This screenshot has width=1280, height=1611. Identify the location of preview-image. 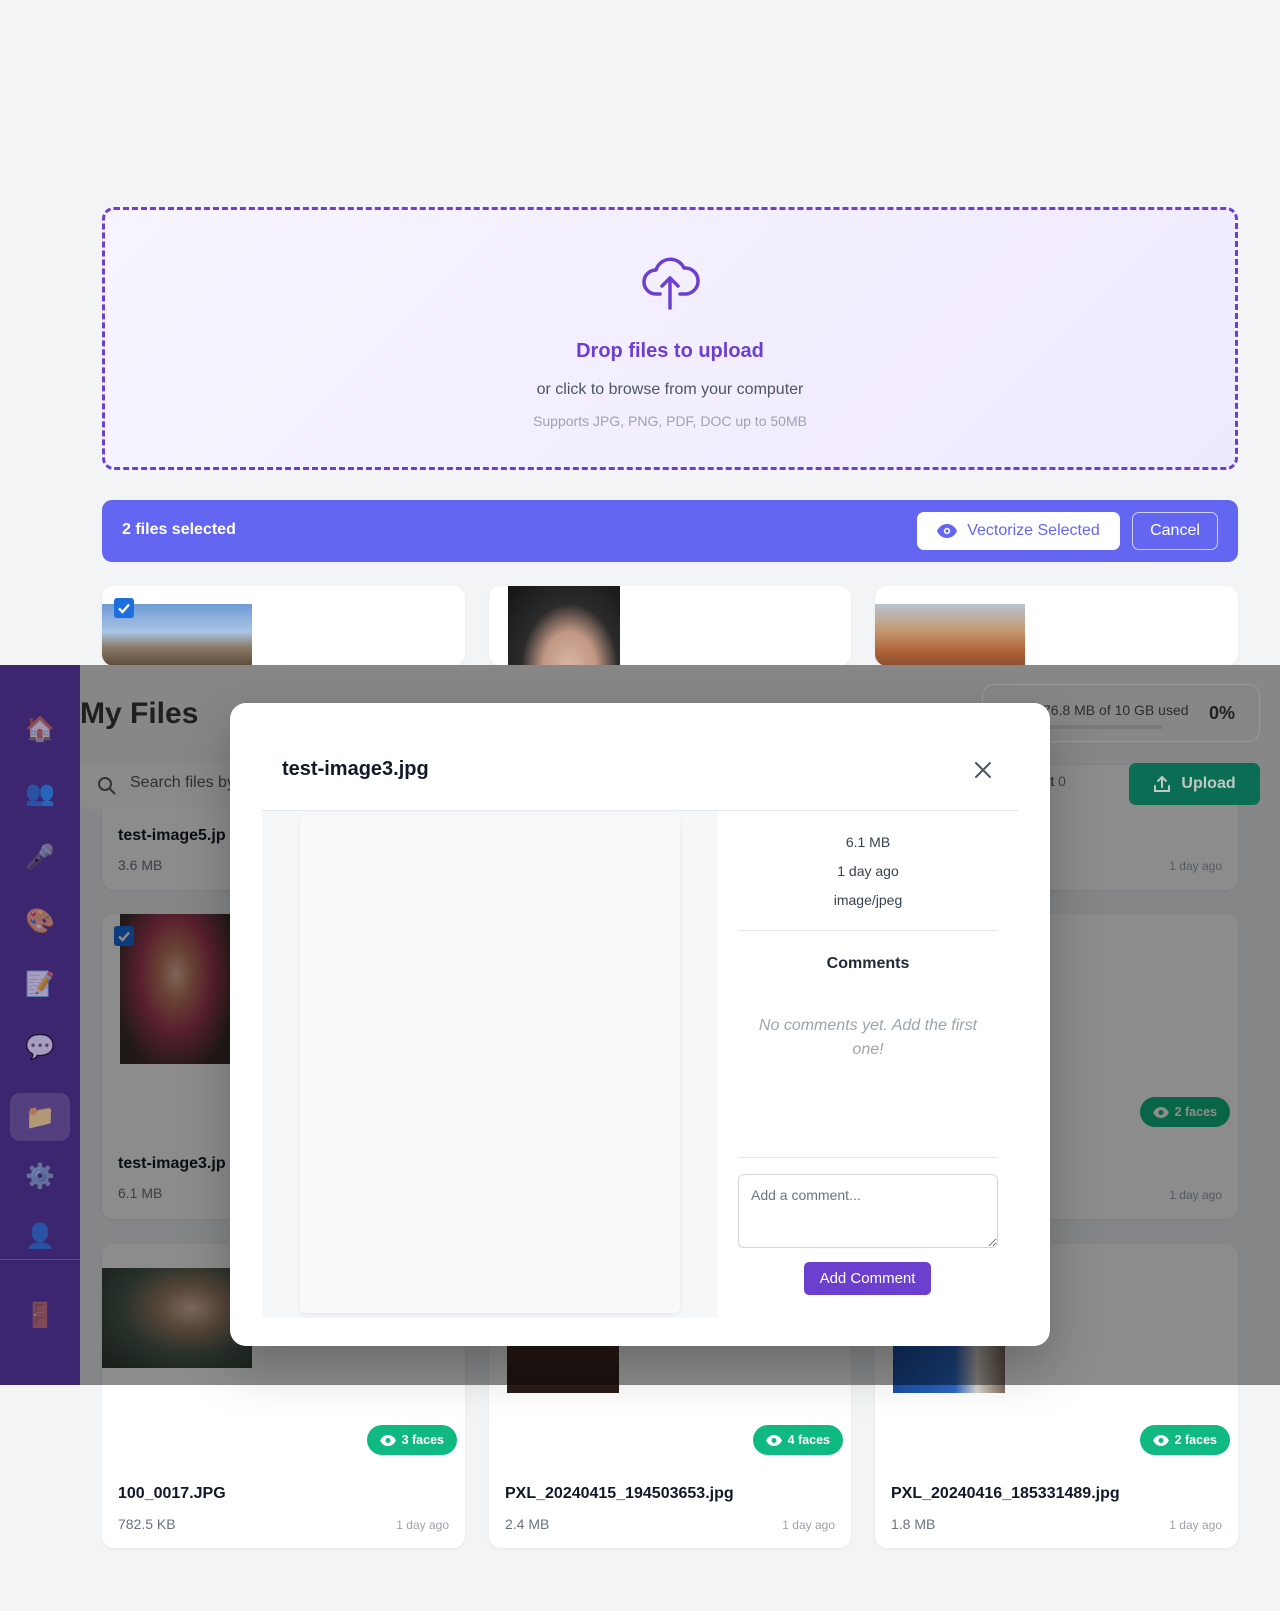
(490, 1064).